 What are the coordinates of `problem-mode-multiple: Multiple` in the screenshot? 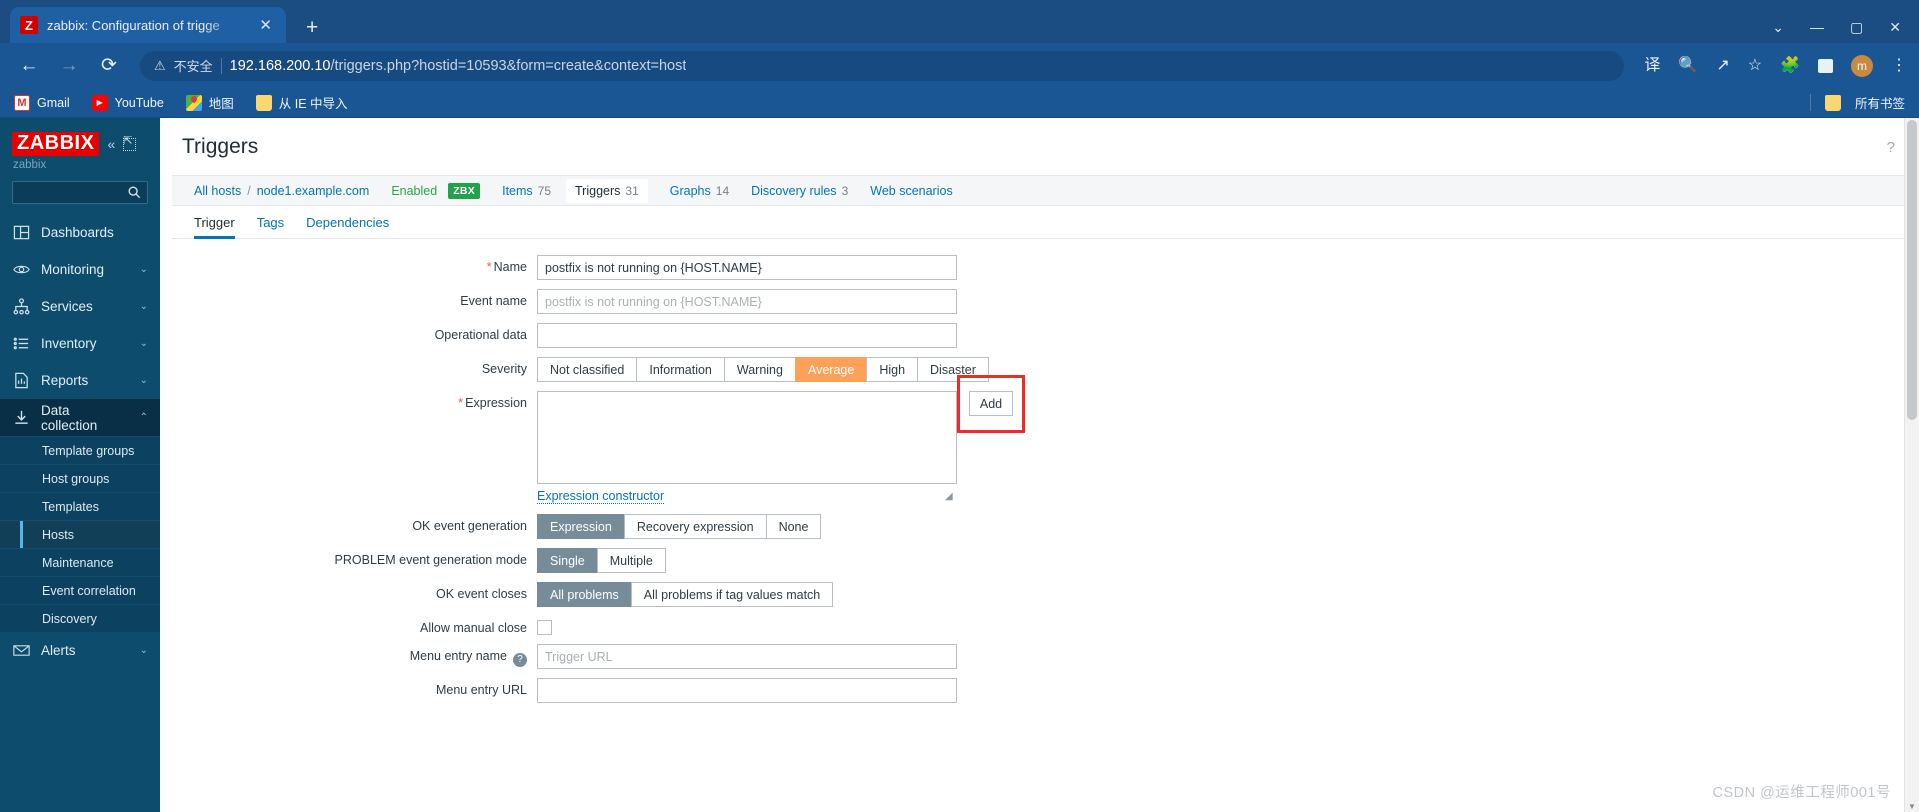 It's located at (631, 560).